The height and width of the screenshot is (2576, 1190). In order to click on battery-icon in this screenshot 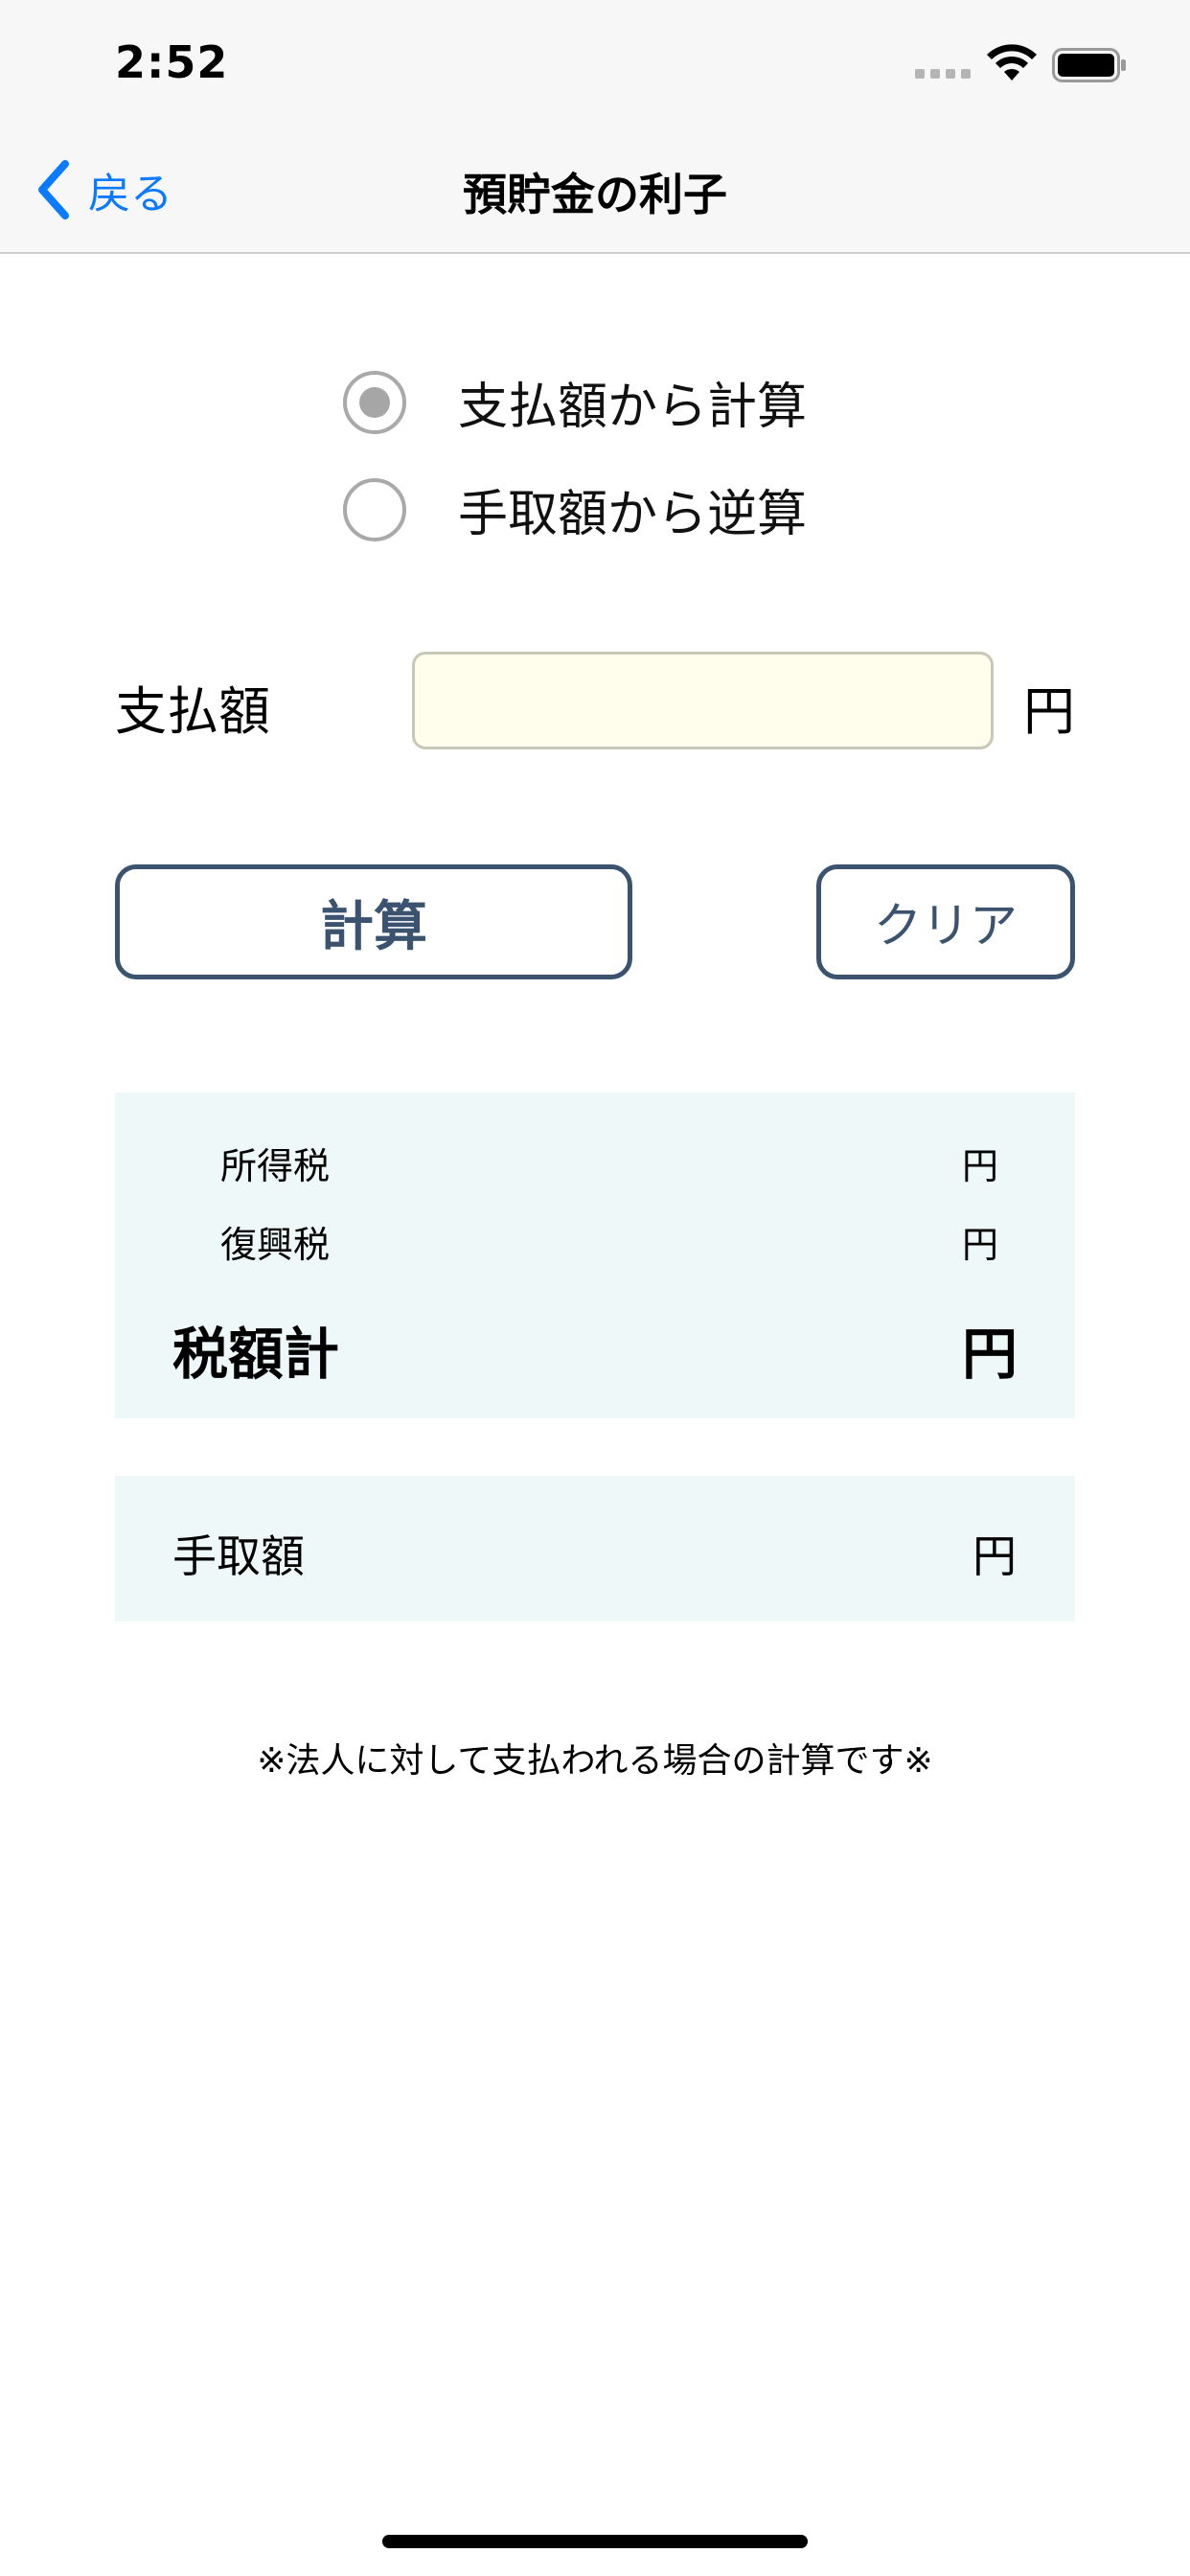, I will do `click(1089, 65)`.